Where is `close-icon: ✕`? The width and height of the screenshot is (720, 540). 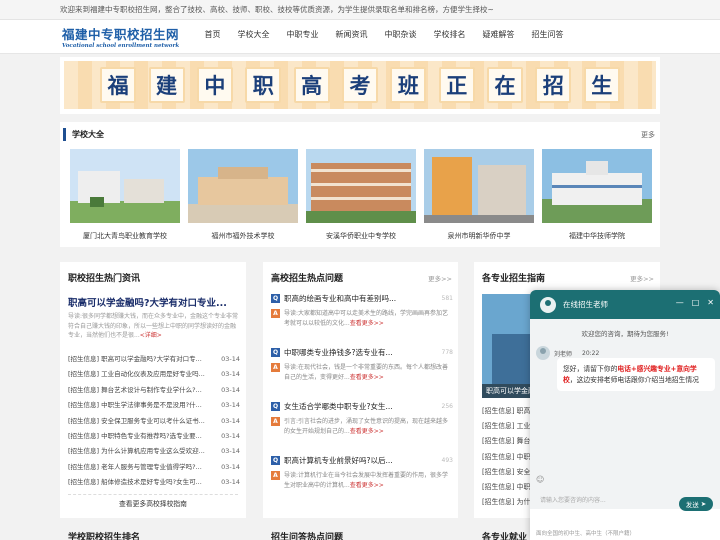 close-icon: ✕ is located at coordinates (710, 302).